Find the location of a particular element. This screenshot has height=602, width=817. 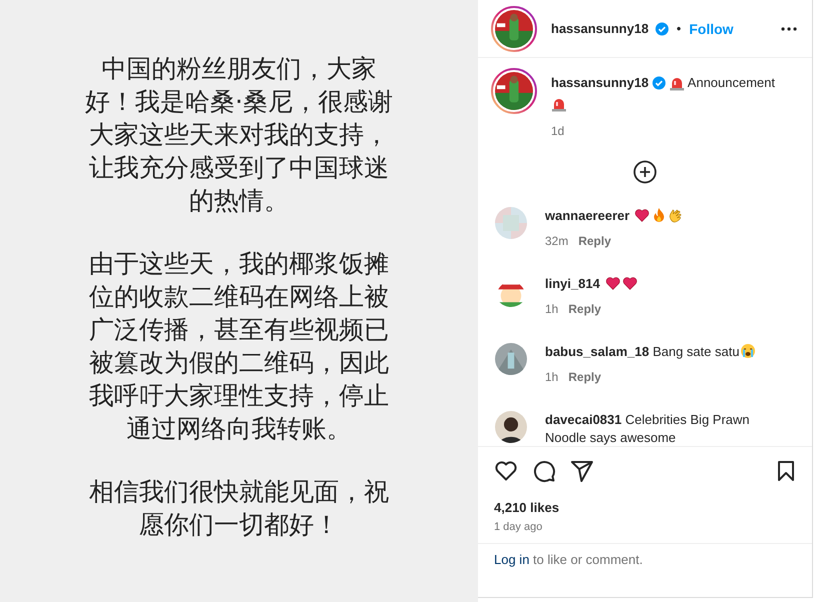

username: linyi_814 is located at coordinates (572, 283).